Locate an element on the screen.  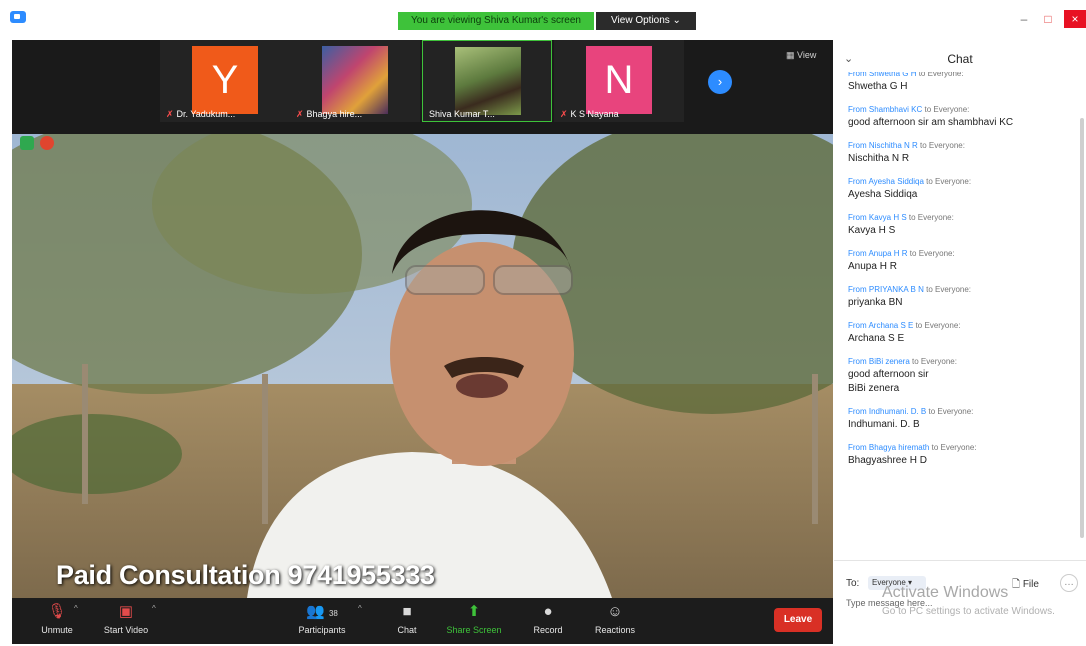
reactions-icon: ☺ is located at coordinates (615, 611).